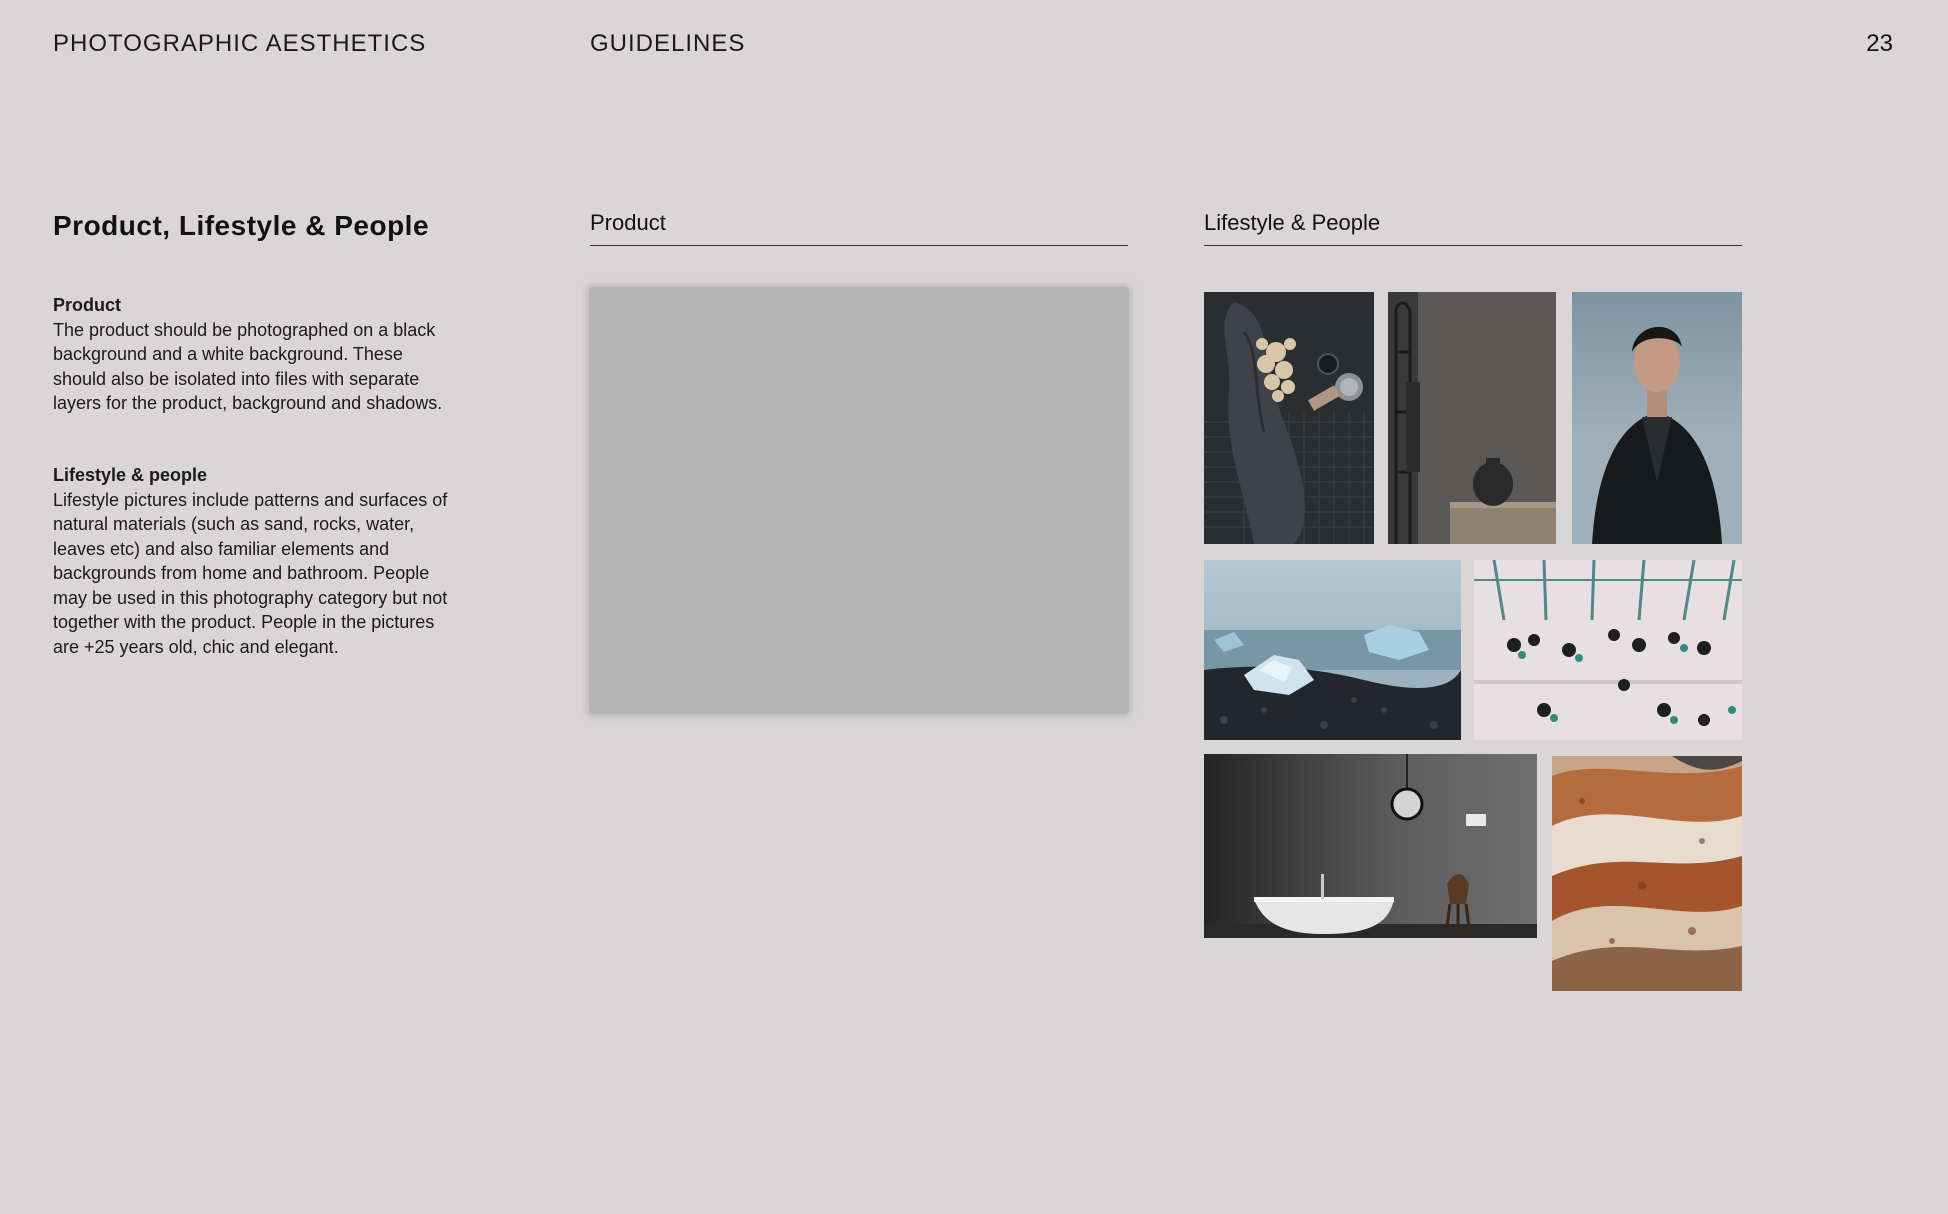 This screenshot has height=1214, width=1948. What do you see at coordinates (130, 475) in the screenshot?
I see `lifestyle-description-label: Lifestyle & people` at bounding box center [130, 475].